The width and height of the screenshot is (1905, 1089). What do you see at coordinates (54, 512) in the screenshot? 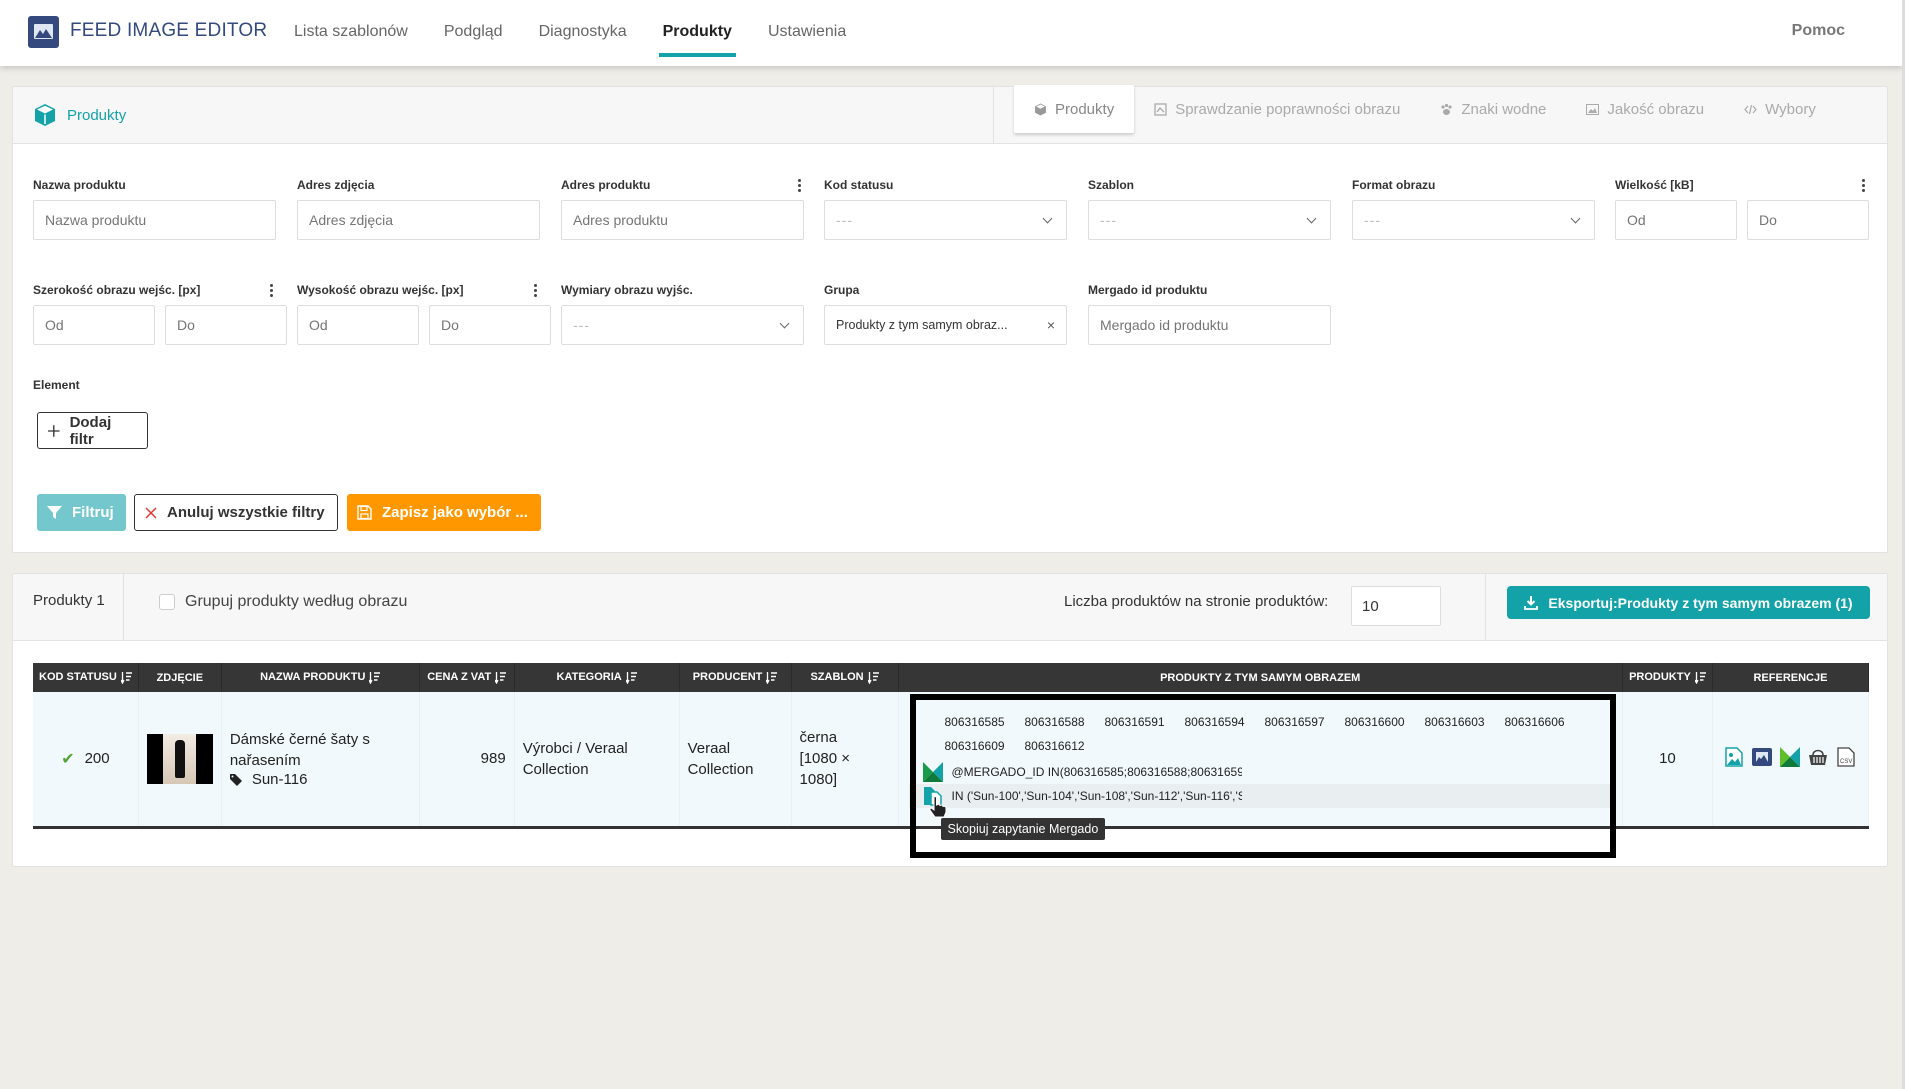
I see `funnel-icon` at bounding box center [54, 512].